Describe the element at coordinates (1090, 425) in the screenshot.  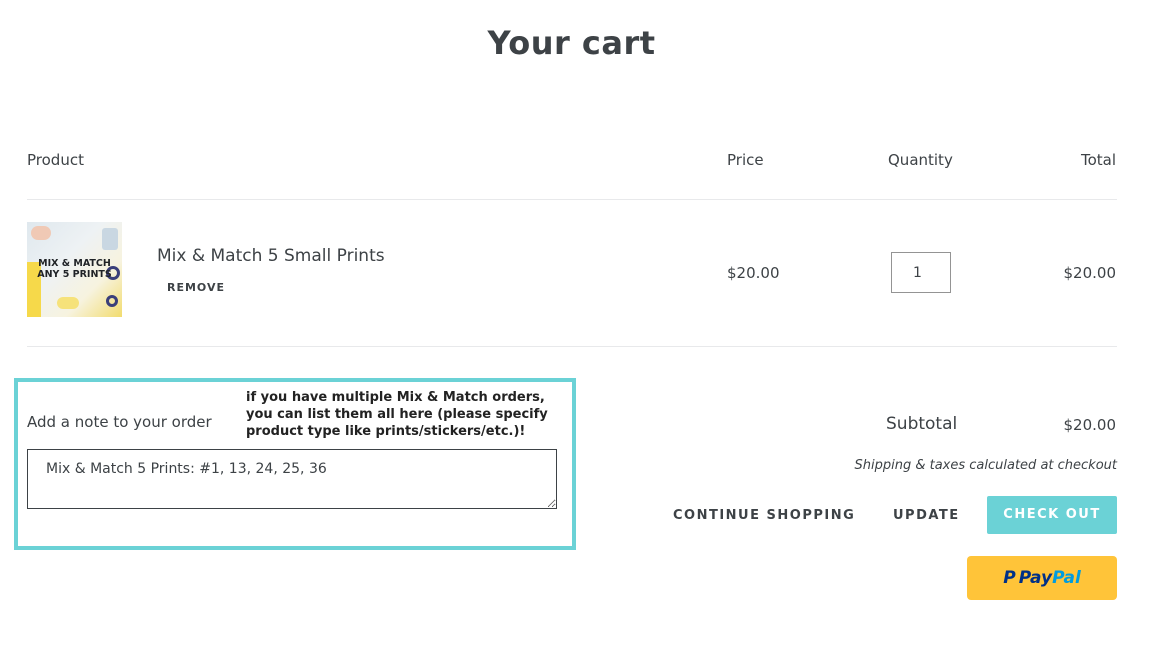
I see `subtotal-value: $20.00` at that location.